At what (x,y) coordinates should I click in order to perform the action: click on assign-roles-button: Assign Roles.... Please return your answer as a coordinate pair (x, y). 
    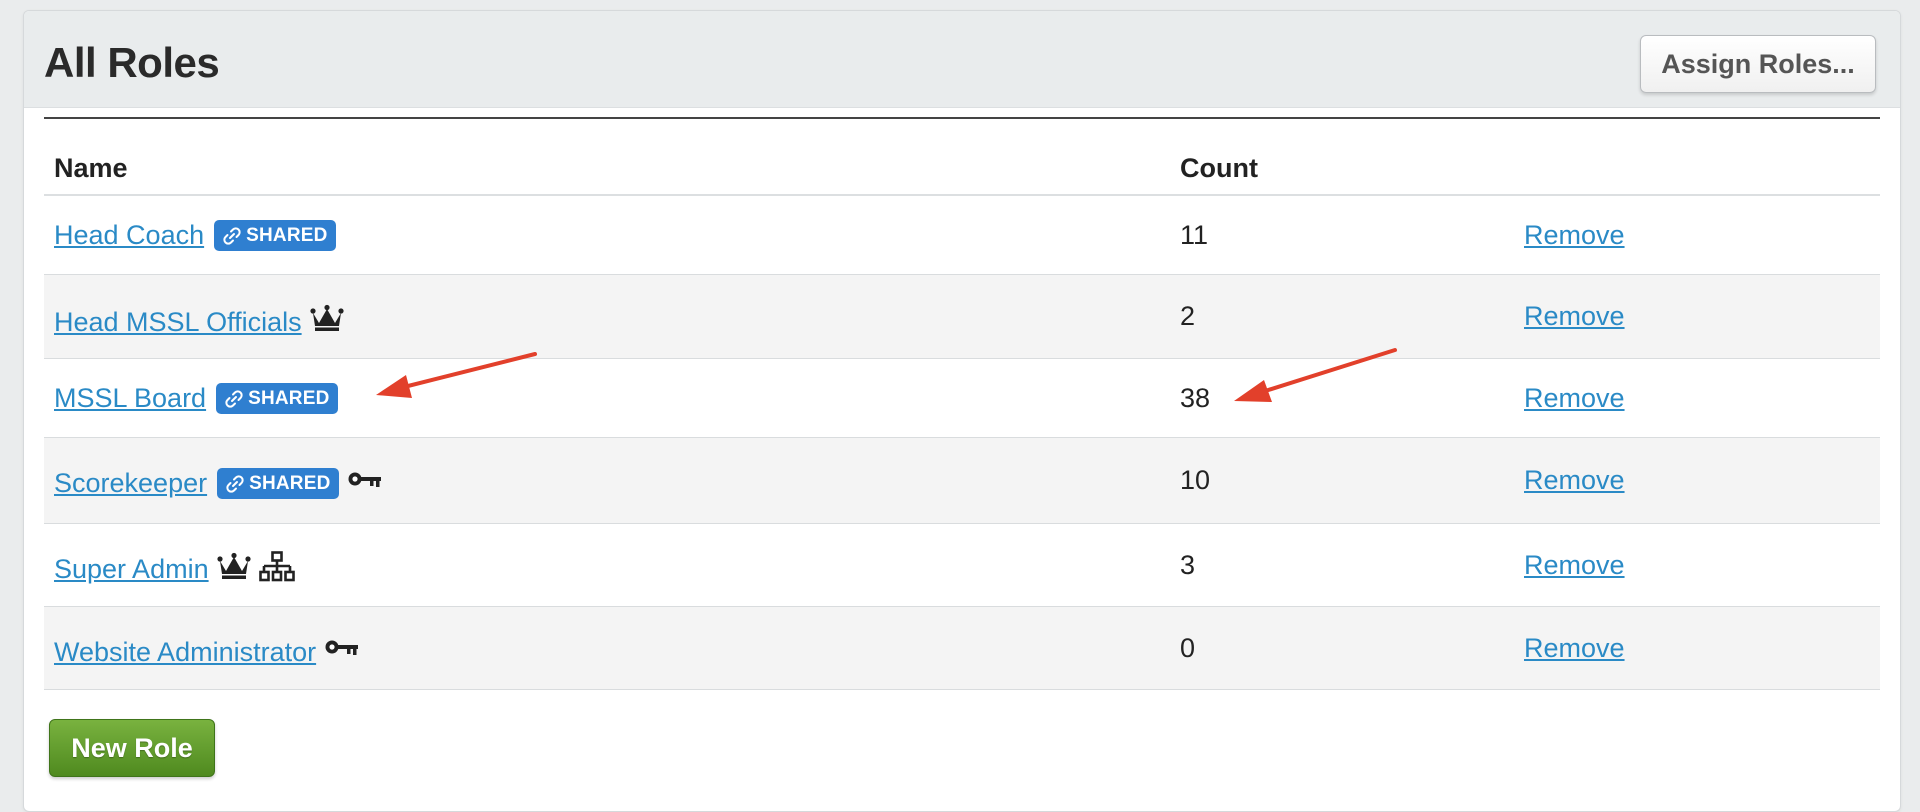
    Looking at the image, I should click on (1758, 64).